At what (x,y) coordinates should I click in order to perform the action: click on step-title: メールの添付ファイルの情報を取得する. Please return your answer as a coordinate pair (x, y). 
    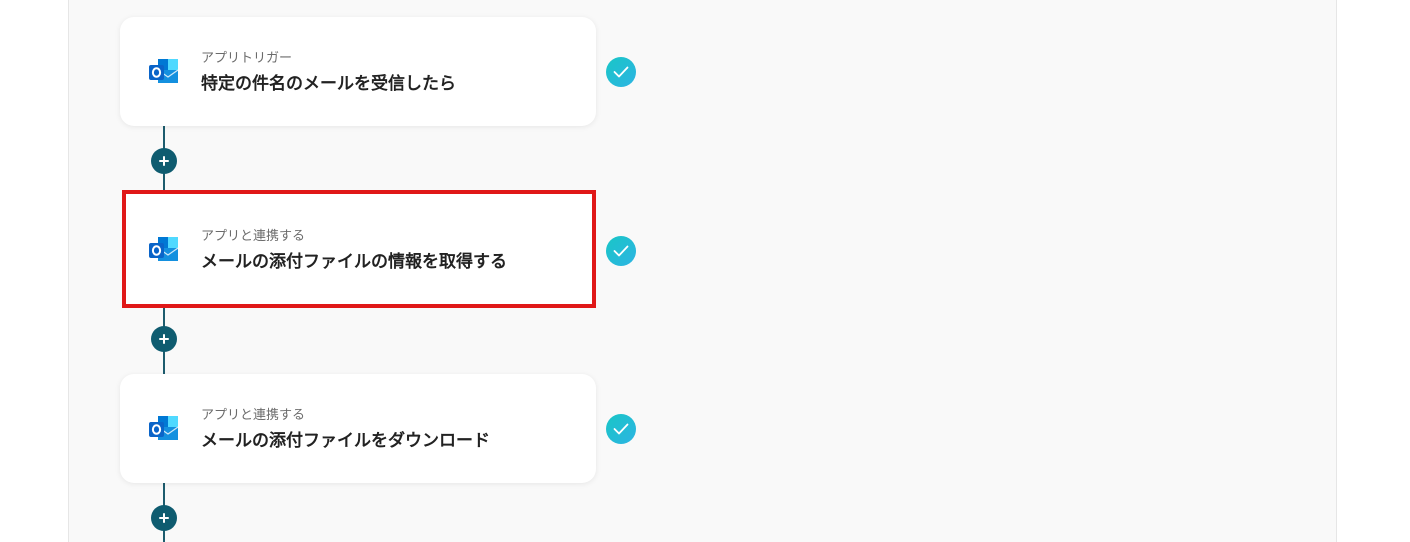
    Looking at the image, I should click on (354, 262).